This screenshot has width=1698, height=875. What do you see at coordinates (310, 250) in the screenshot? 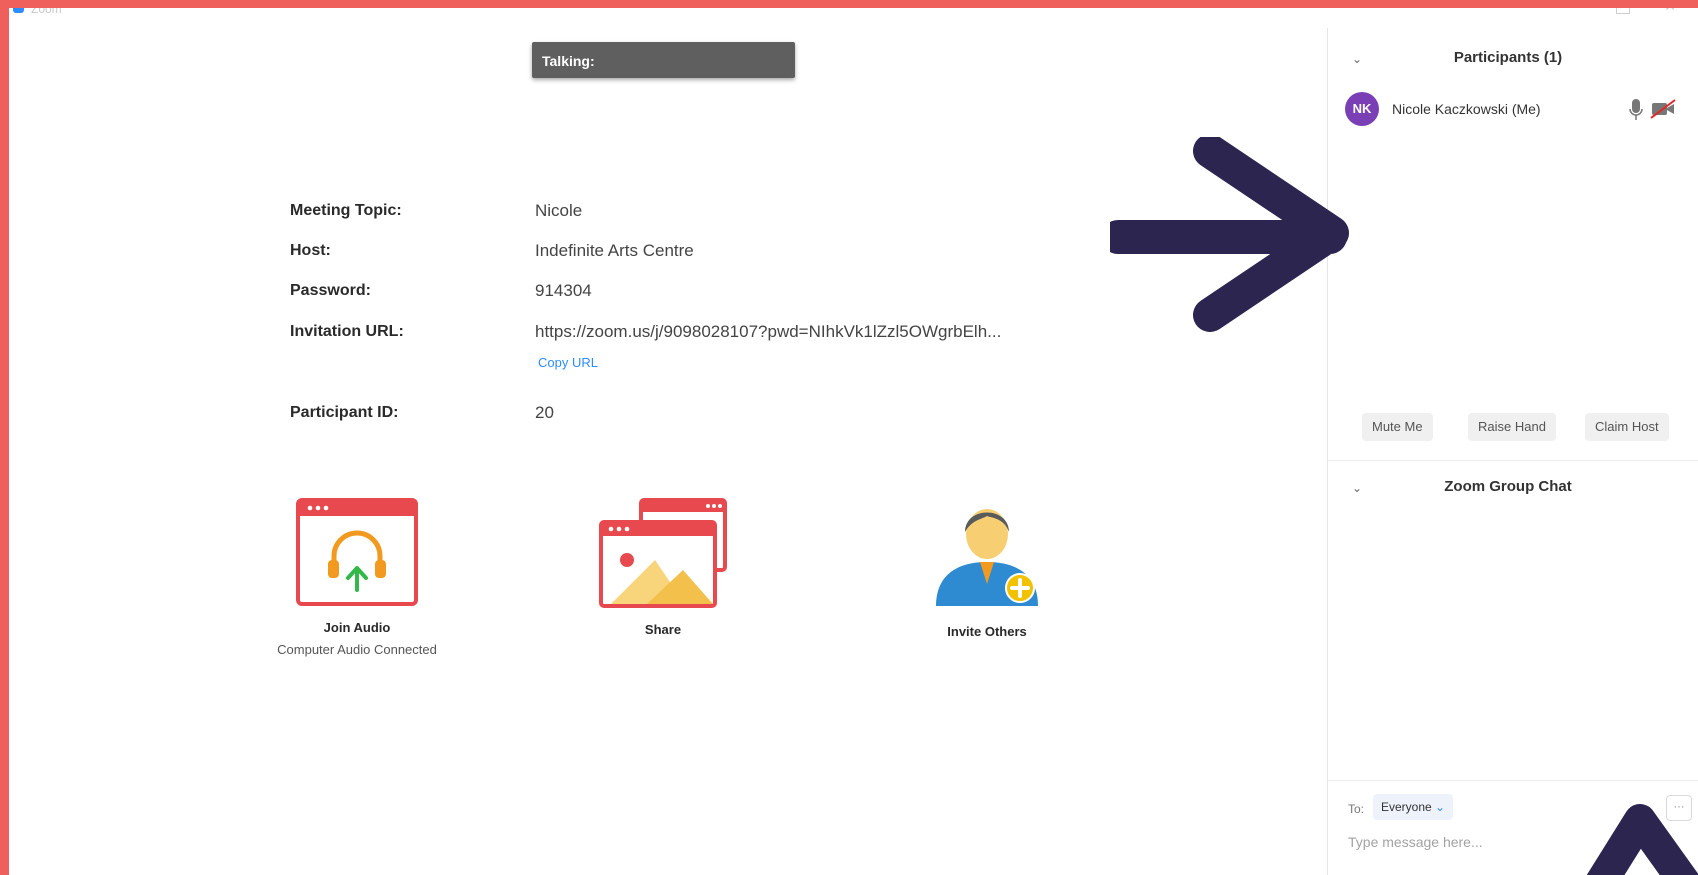
I see `host-label: Host:` at bounding box center [310, 250].